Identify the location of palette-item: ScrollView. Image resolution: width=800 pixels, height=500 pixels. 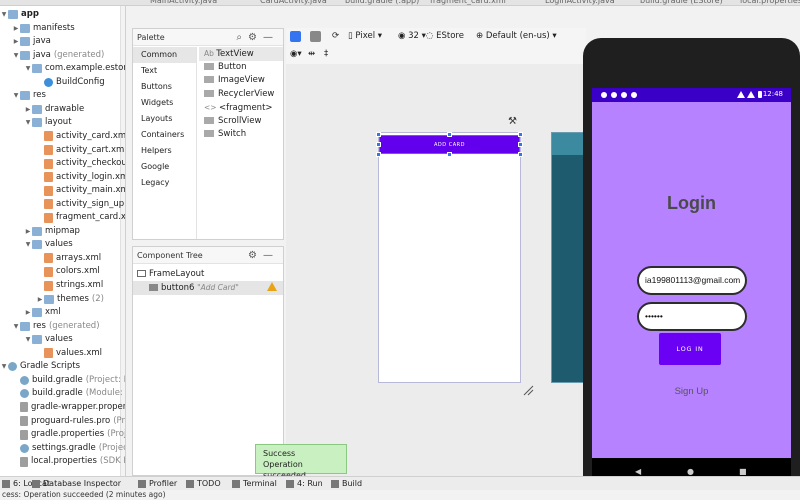
(241, 122).